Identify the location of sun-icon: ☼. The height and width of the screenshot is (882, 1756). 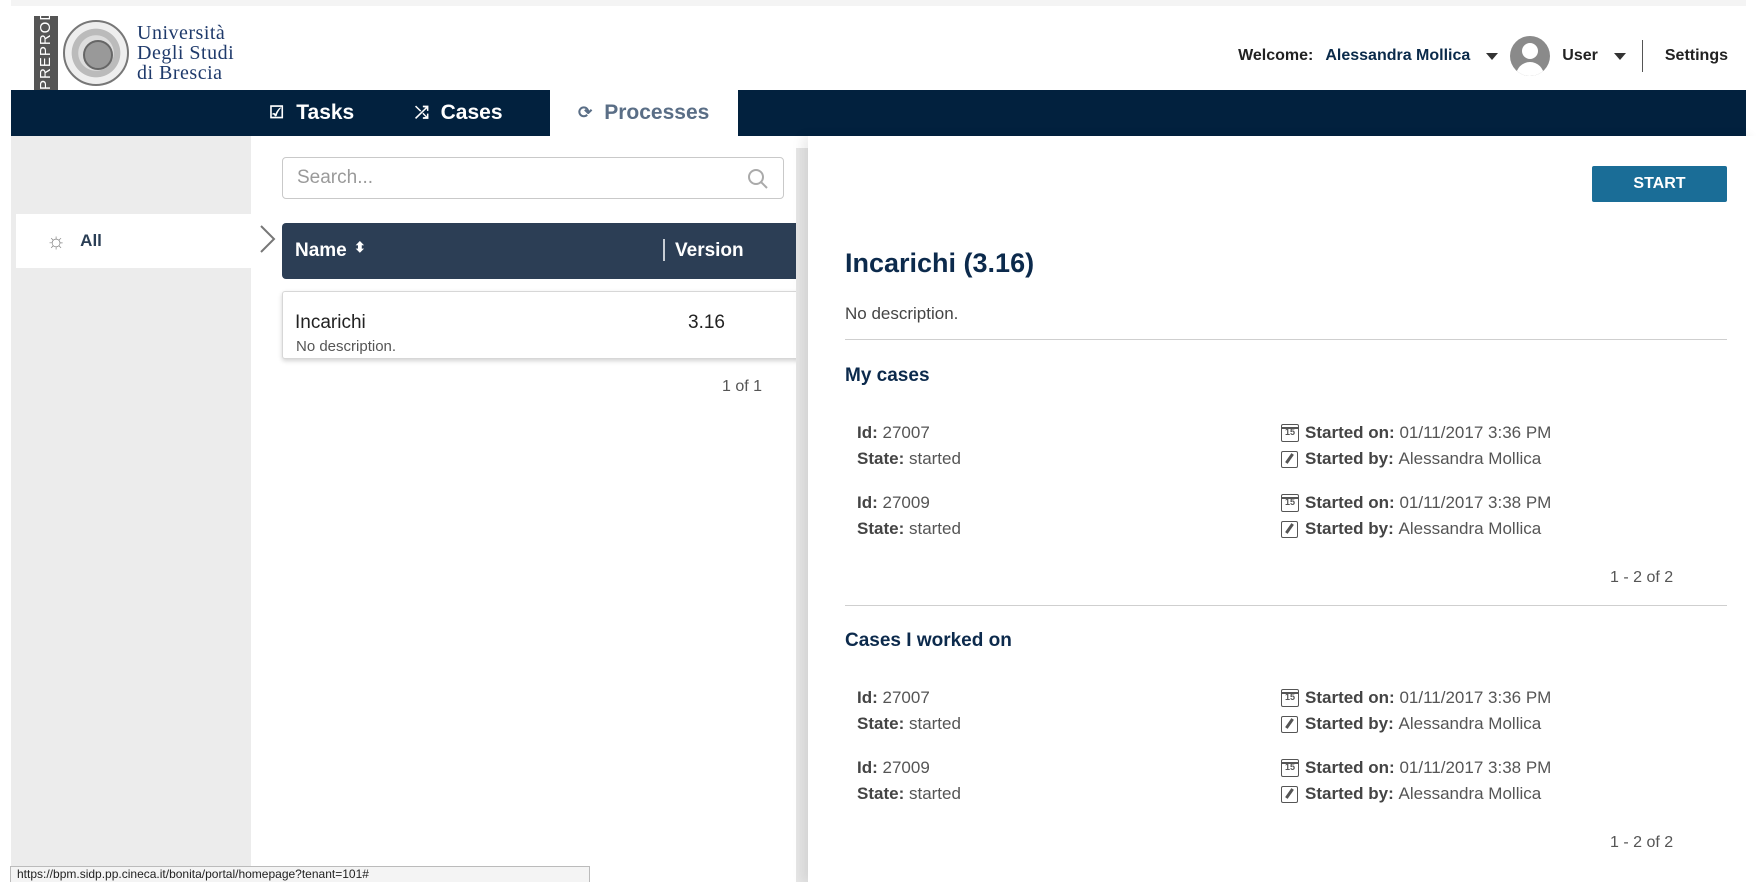
(56, 240).